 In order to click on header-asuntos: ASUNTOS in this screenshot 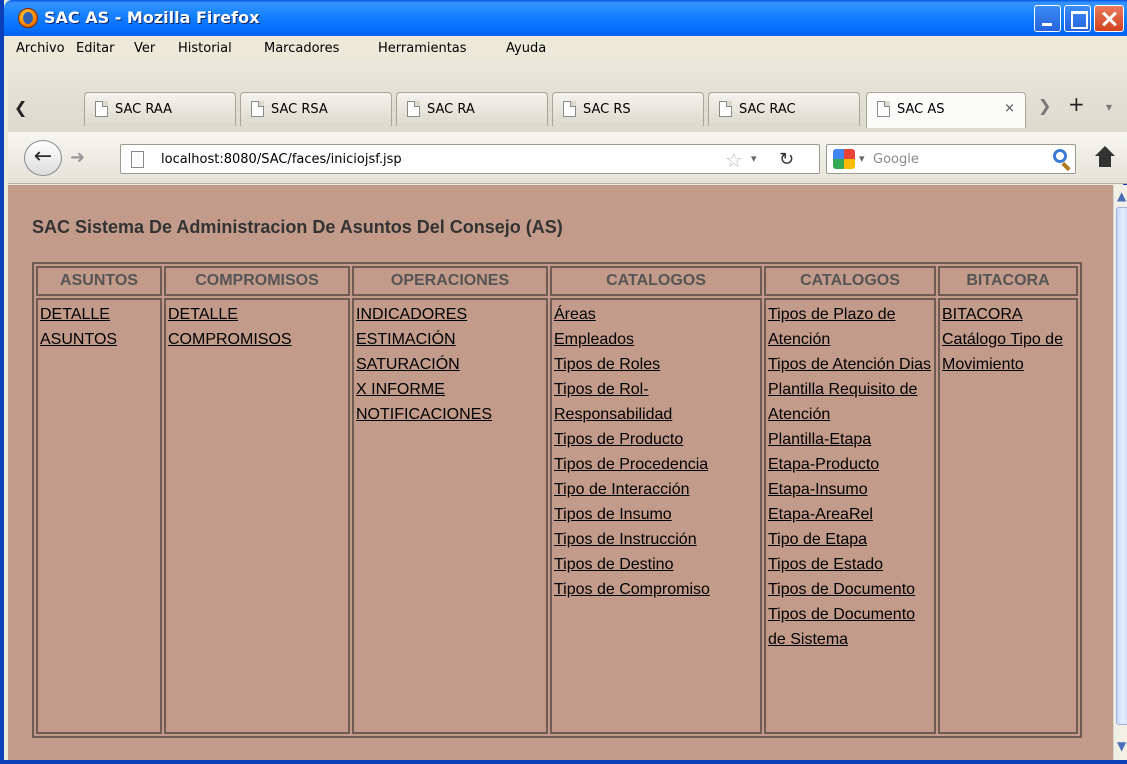, I will do `click(99, 281)`.